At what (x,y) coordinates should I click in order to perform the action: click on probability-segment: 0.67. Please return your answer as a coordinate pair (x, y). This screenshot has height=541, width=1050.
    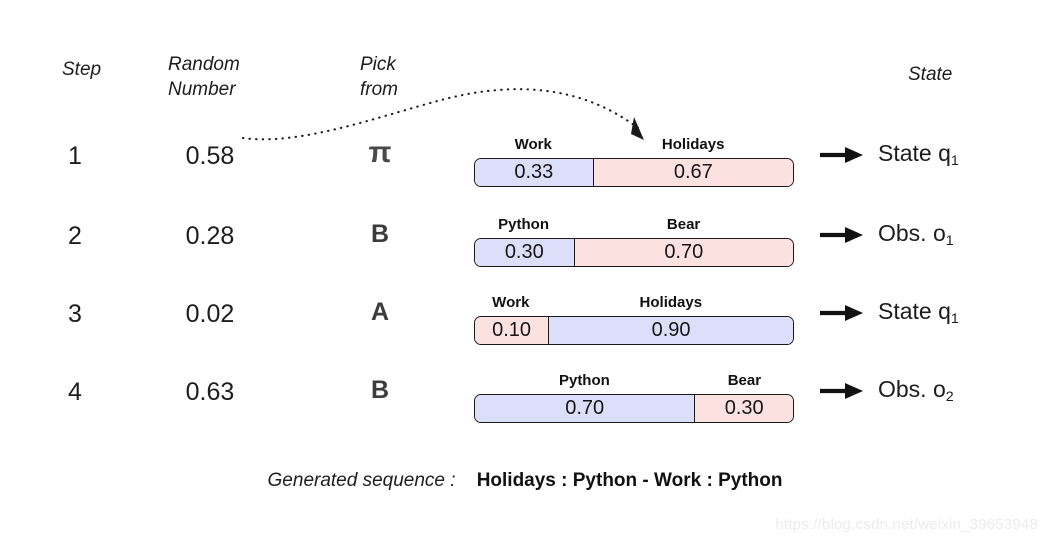
    Looking at the image, I should click on (692, 172).